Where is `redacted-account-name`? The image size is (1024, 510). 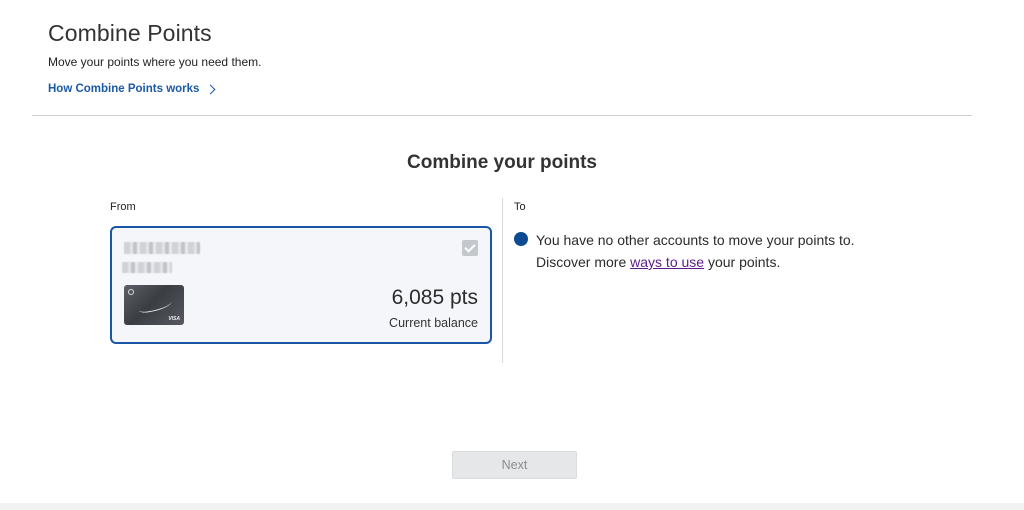 redacted-account-name is located at coordinates (162, 248).